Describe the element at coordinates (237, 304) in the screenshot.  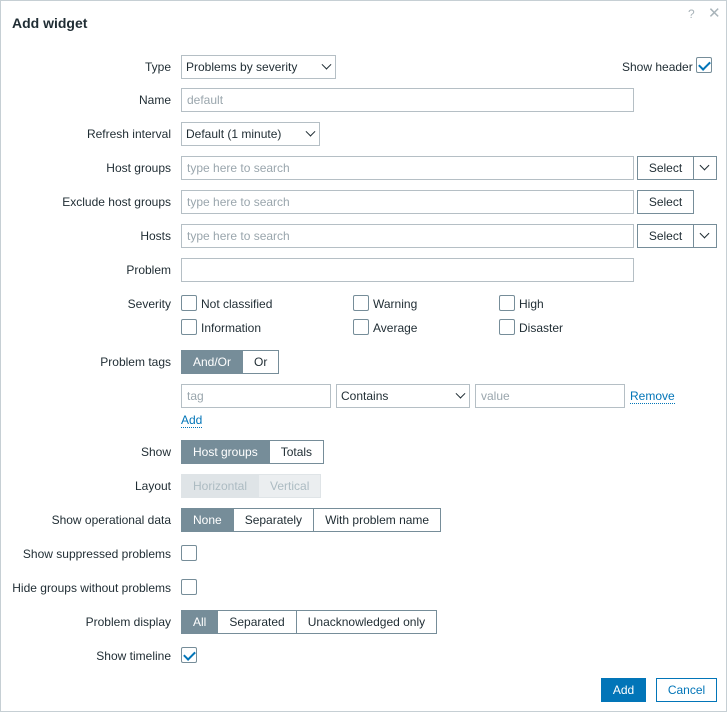
I see `severity-not-classified-label: Not classified` at that location.